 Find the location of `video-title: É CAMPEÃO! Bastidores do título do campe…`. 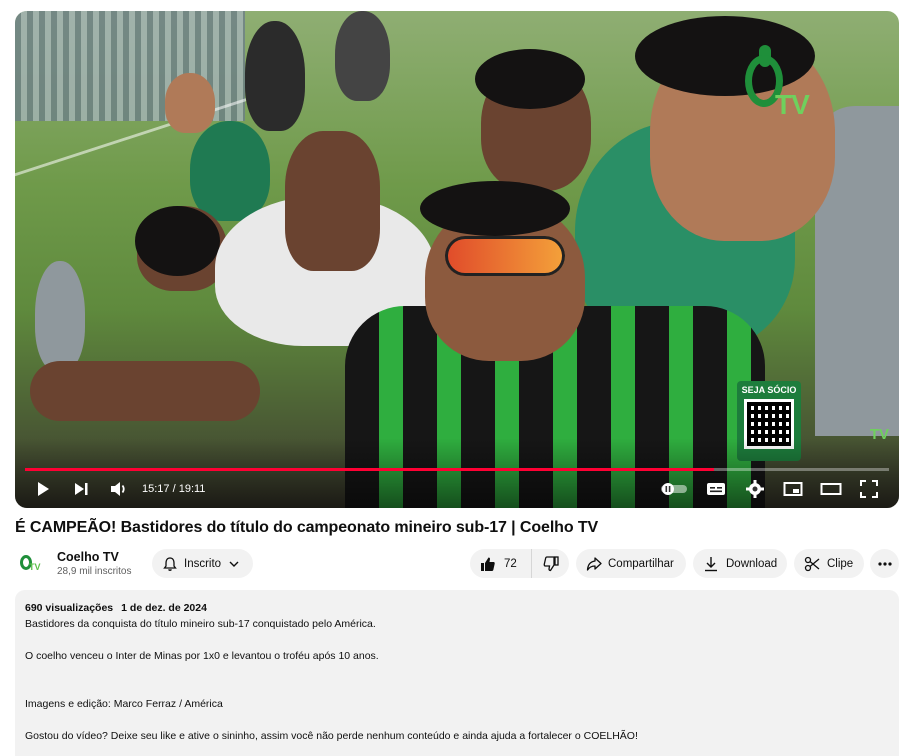

video-title: É CAMPEÃO! Bastidores do título do campe… is located at coordinates (307, 527).